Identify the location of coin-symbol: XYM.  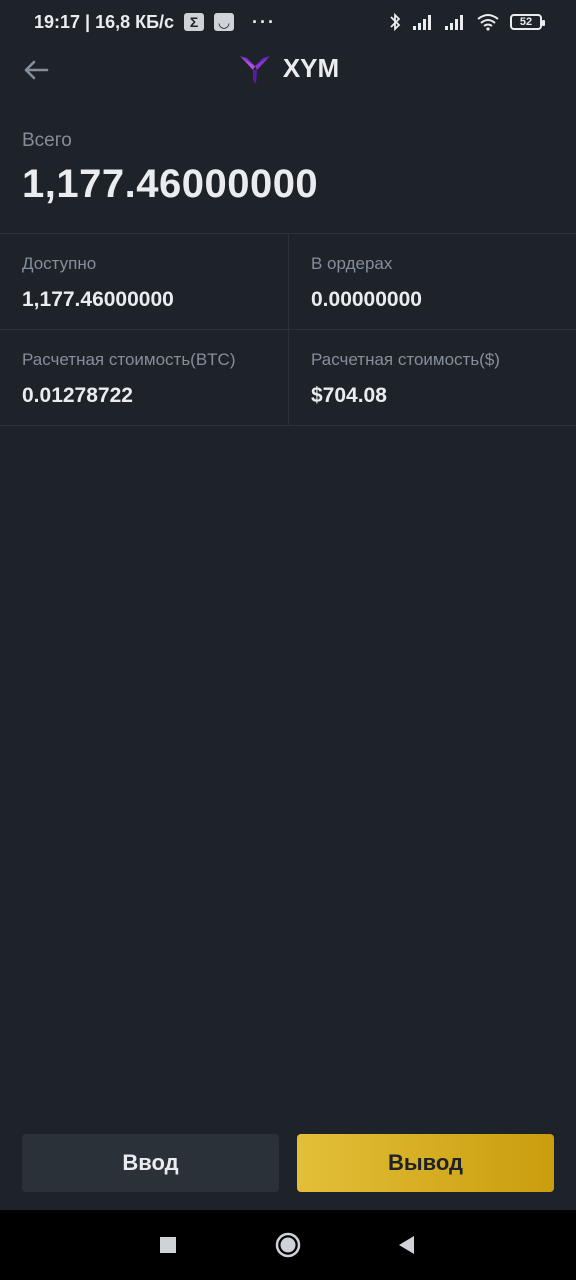
(311, 67).